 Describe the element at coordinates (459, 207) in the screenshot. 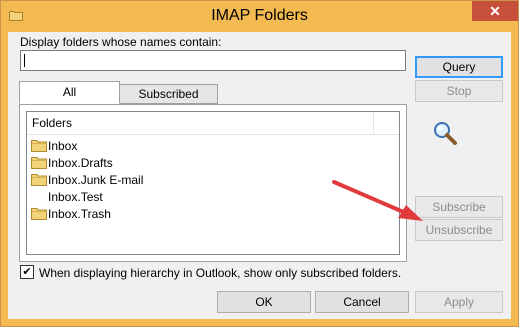

I see `subscribe-button: Subscribe` at that location.